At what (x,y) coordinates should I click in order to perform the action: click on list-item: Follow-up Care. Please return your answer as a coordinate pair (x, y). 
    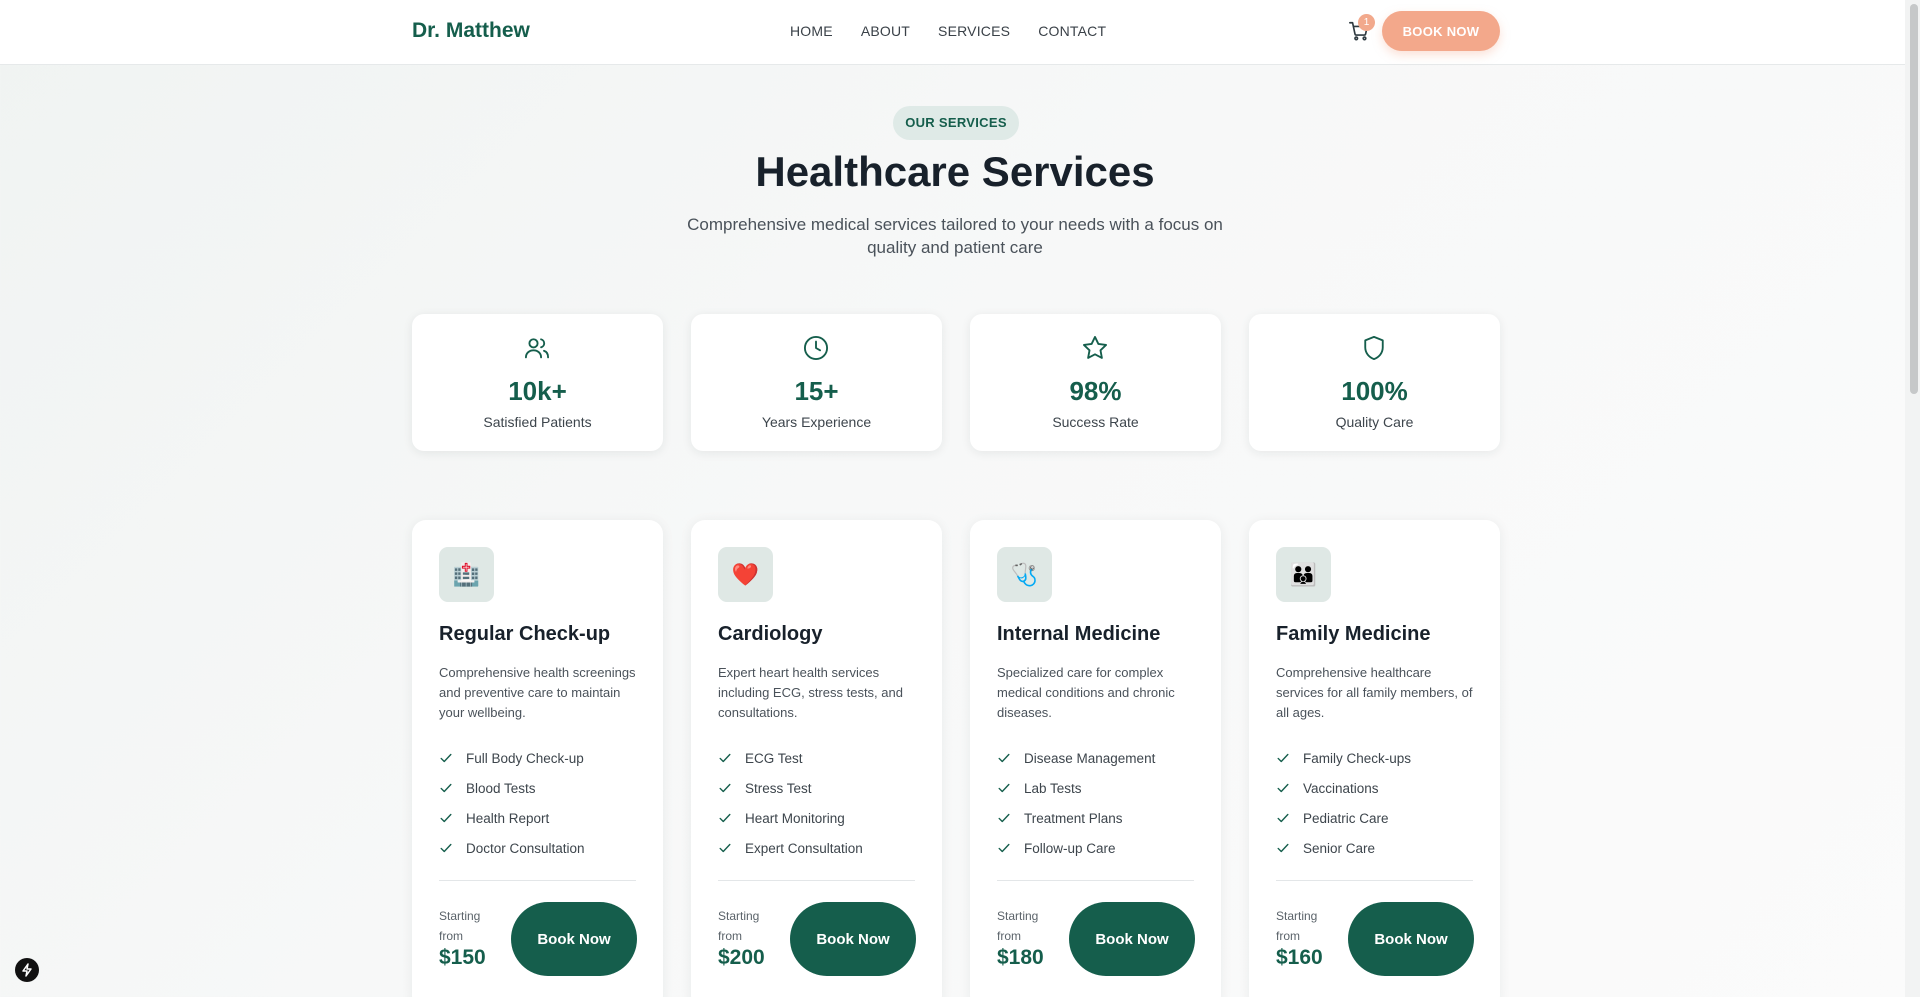
    Looking at the image, I should click on (1076, 848).